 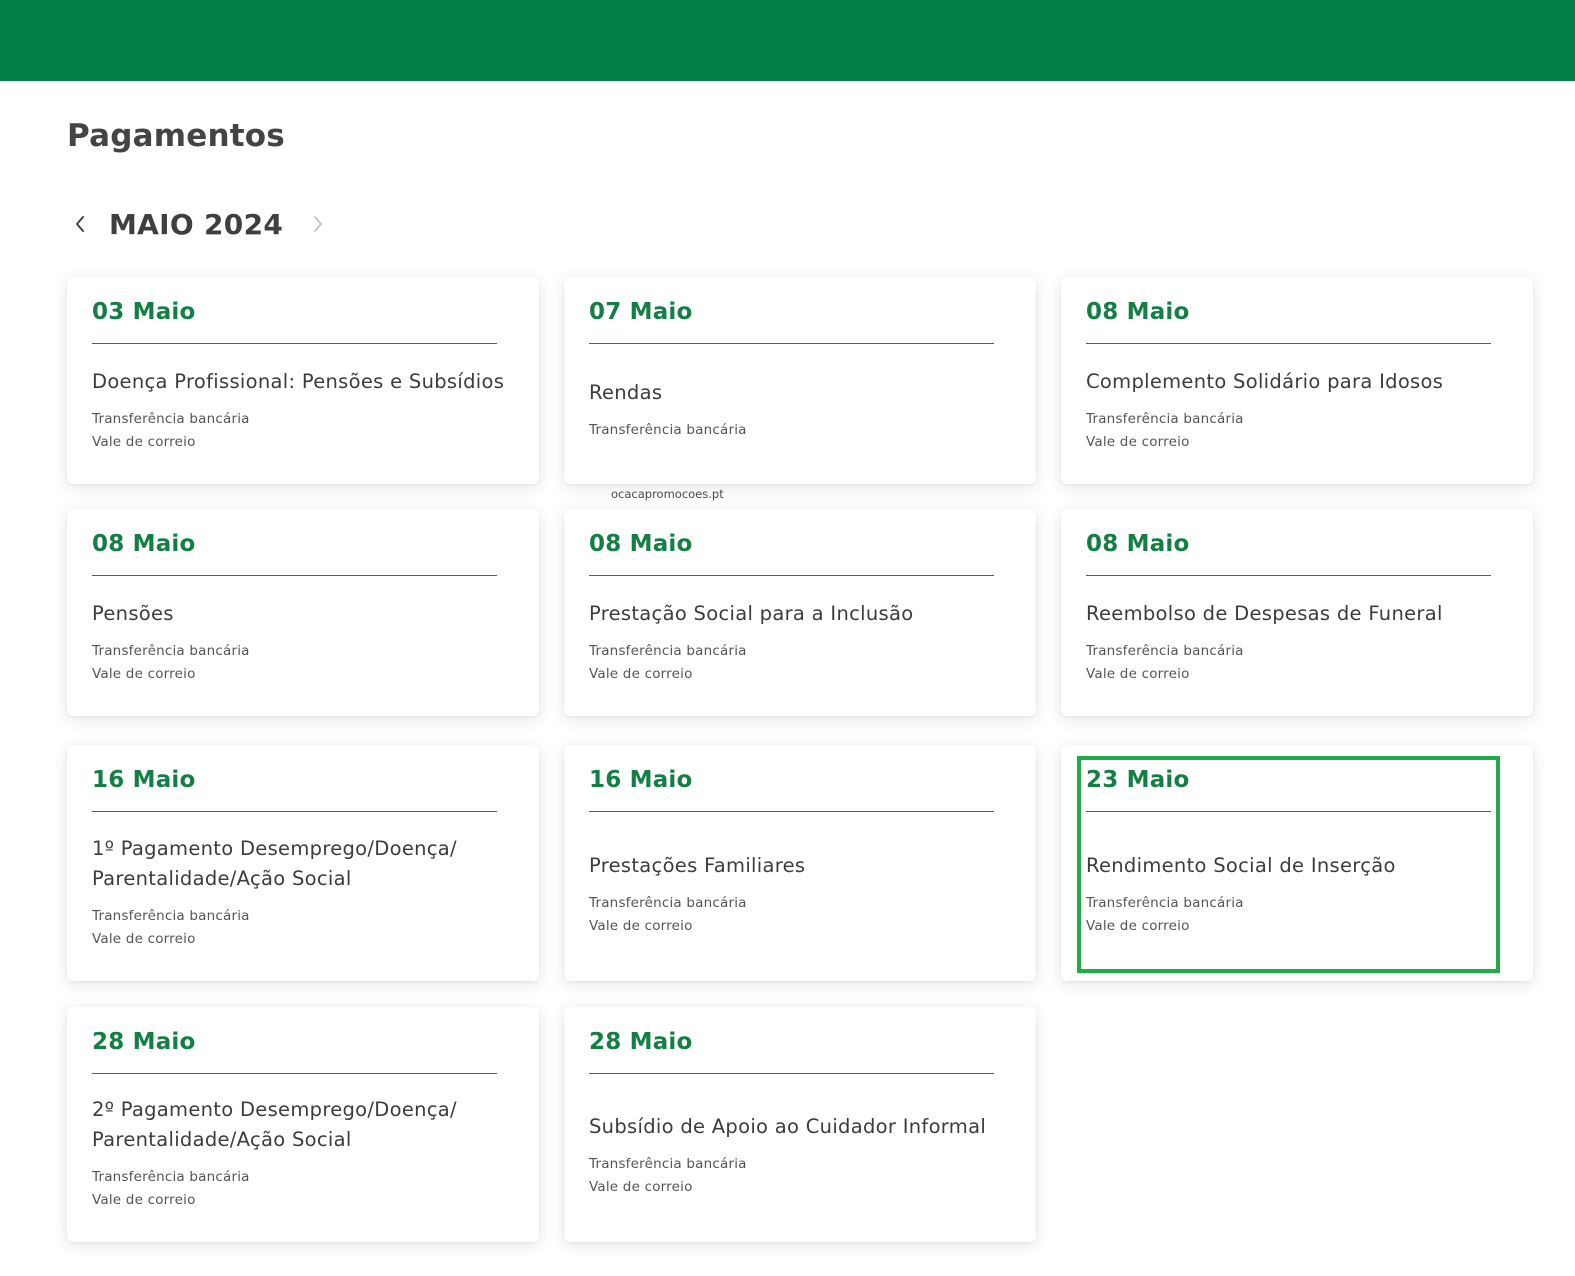 I want to click on month-navigation: MAIO 2024, so click(x=199, y=224).